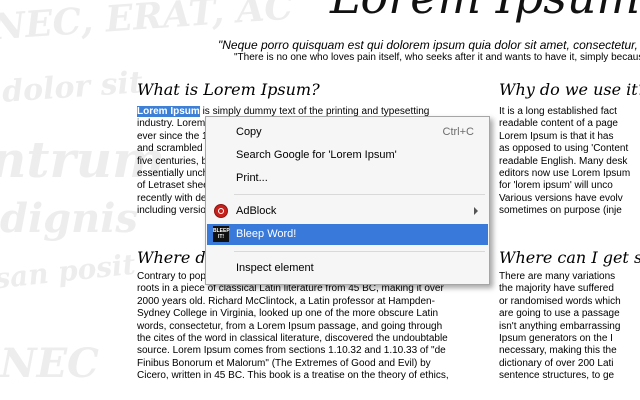  What do you see at coordinates (347, 211) in the screenshot?
I see `menu-item-adblock: AdBlock` at bounding box center [347, 211].